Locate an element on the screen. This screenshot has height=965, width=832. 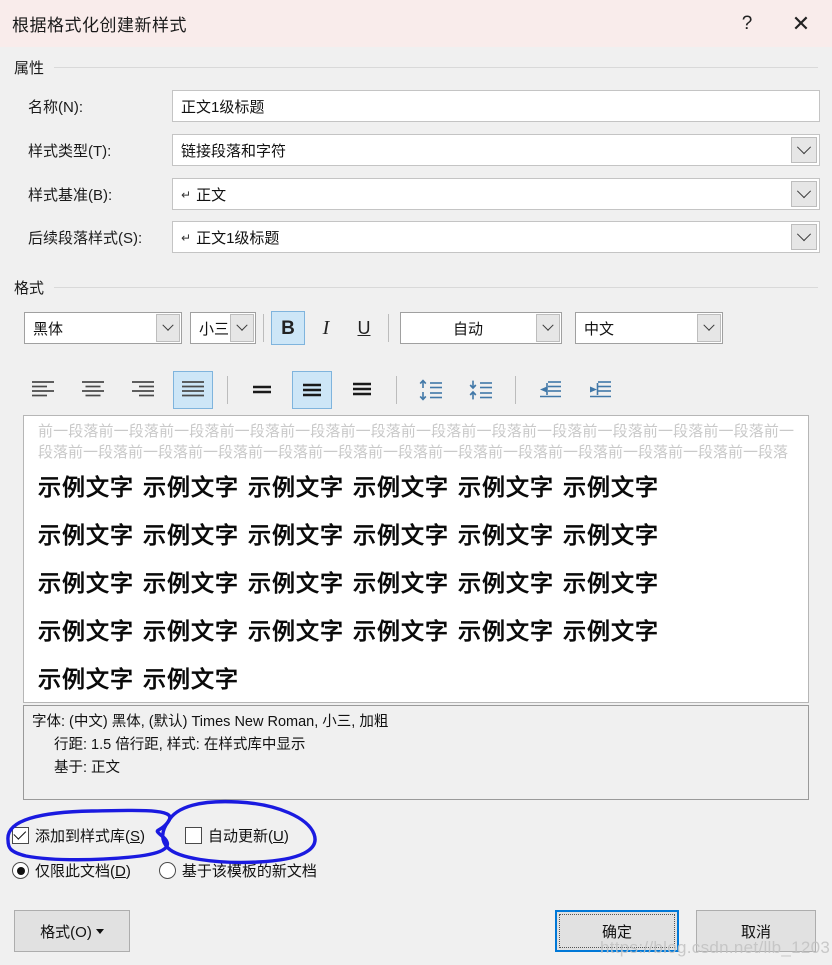
font-size-value: 小三 is located at coordinates (214, 329).